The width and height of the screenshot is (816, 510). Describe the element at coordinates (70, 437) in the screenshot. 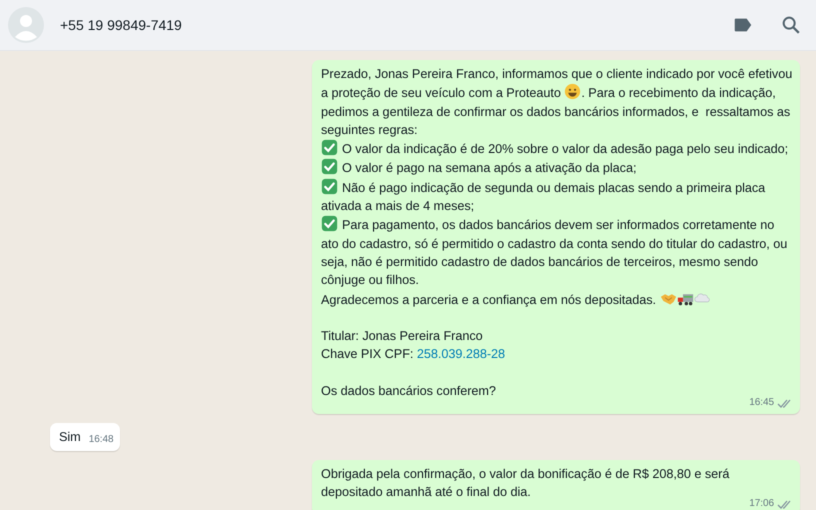

I see `message-text: Sim` at that location.